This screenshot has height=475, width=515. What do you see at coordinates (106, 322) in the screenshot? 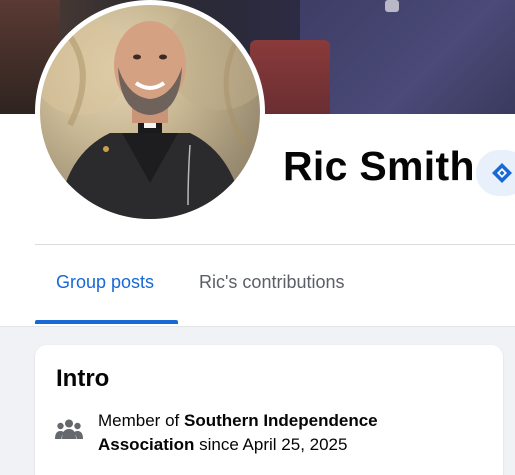
I see `active-tab-indicator` at bounding box center [106, 322].